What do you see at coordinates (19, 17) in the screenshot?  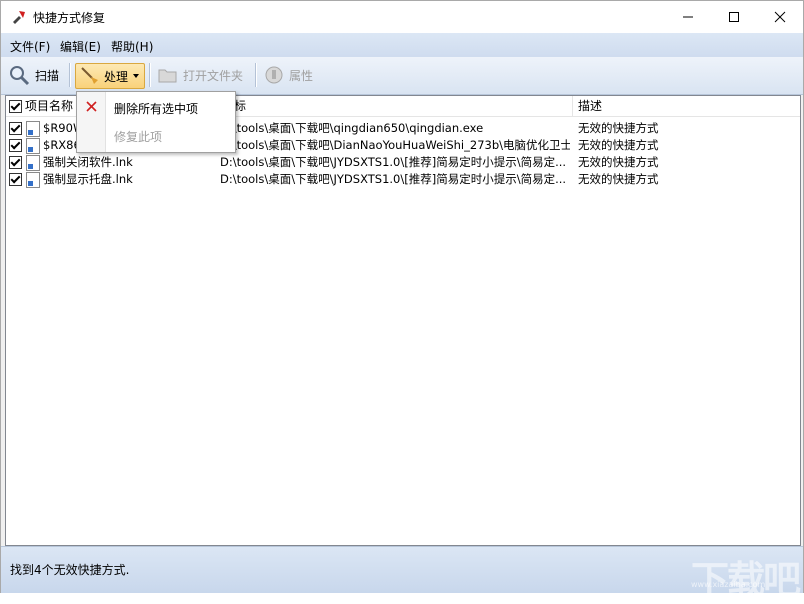 I see `app-icon` at bounding box center [19, 17].